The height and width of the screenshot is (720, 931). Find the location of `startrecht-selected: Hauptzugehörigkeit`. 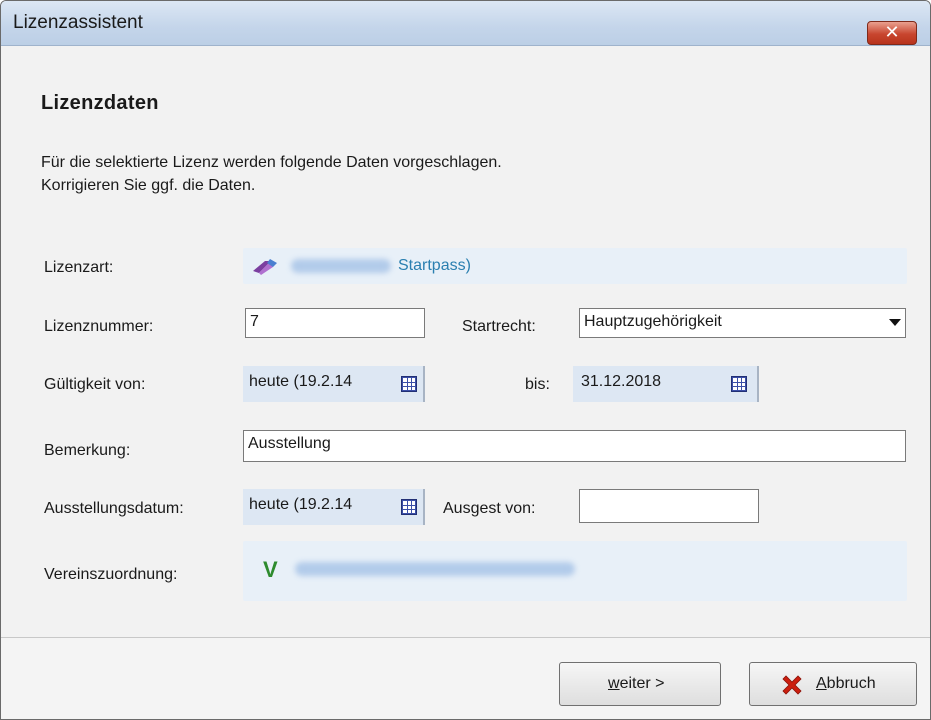

startrecht-selected: Hauptzugehörigkeit is located at coordinates (653, 321).